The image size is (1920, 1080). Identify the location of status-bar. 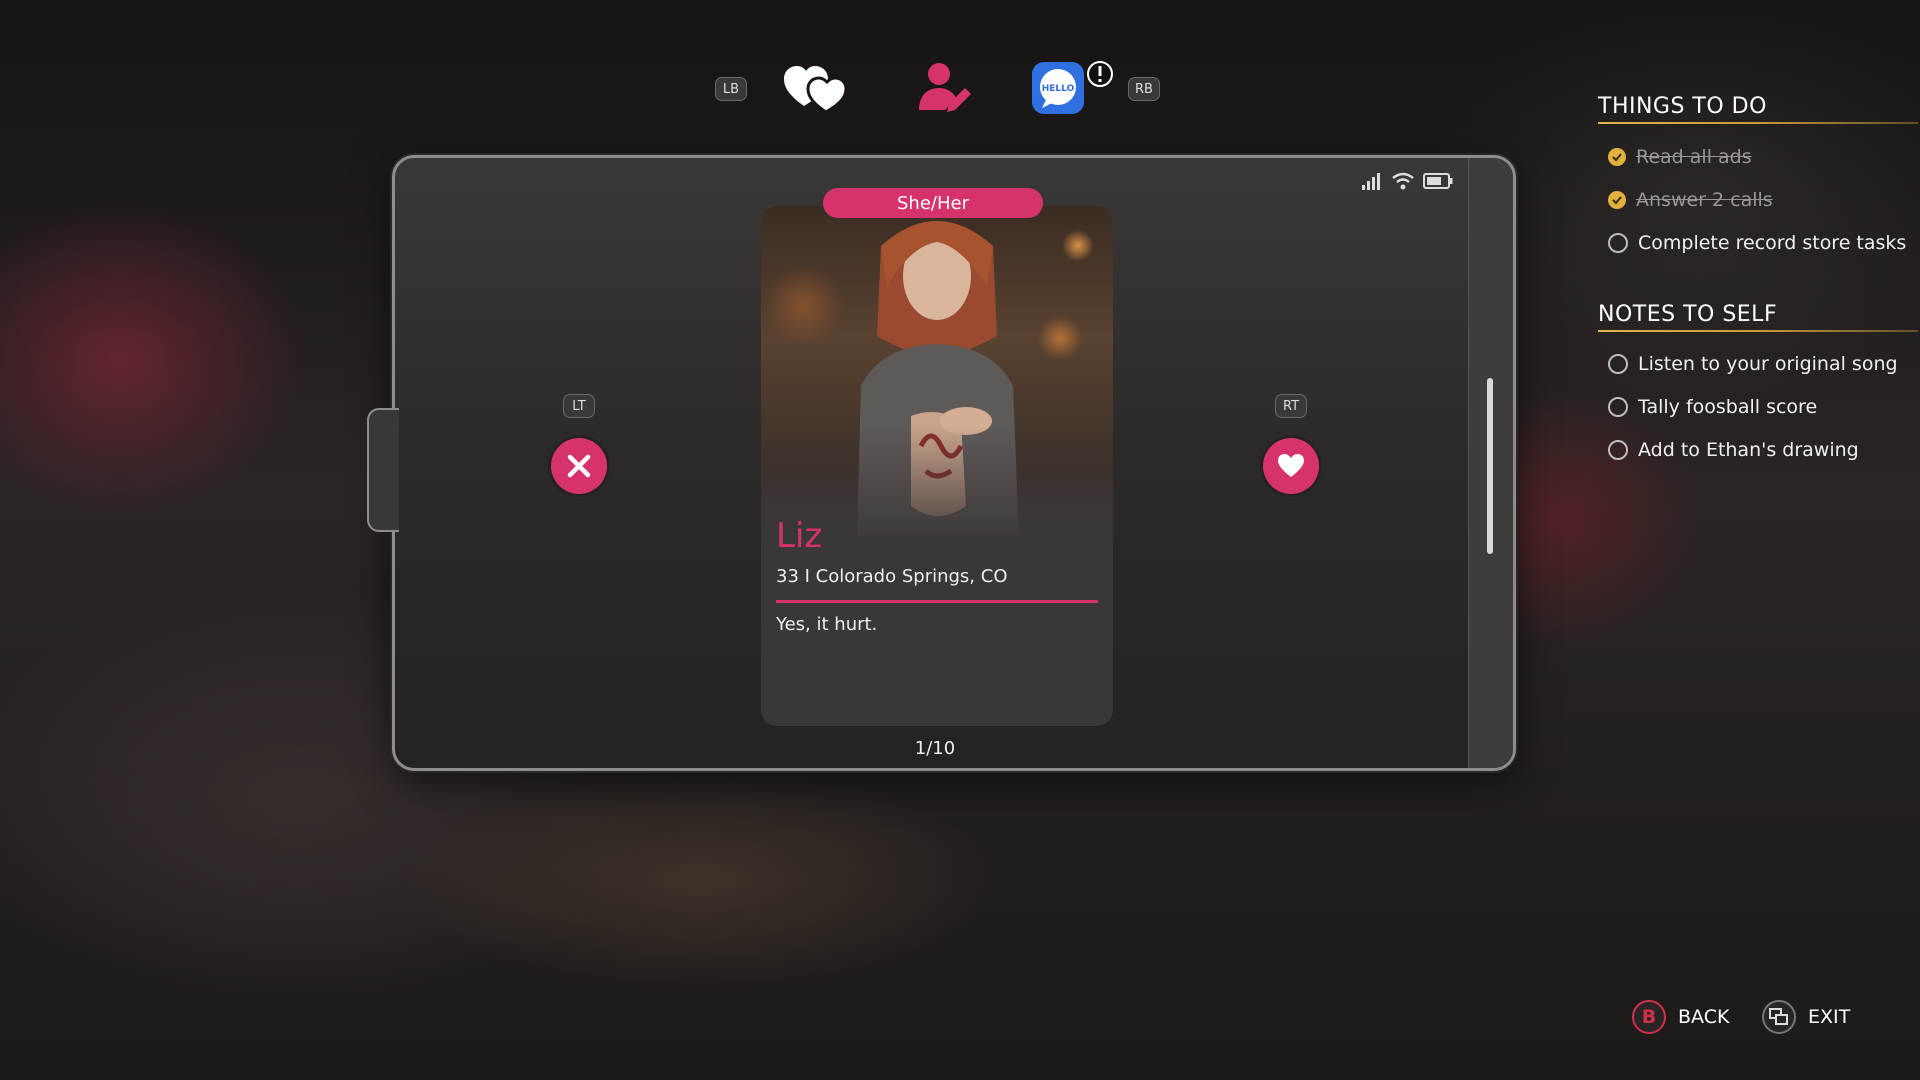
(1407, 181).